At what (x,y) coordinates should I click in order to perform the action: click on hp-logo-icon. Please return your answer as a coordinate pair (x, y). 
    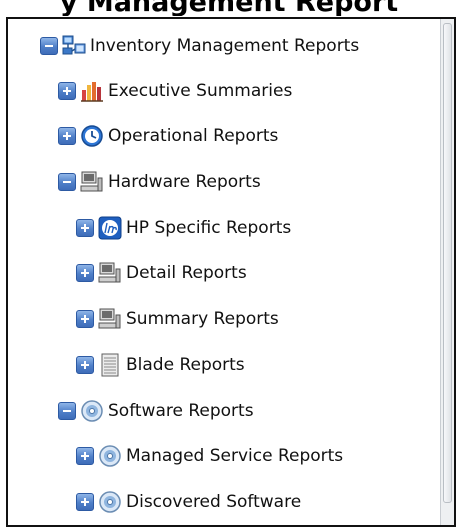
    Looking at the image, I should click on (110, 228).